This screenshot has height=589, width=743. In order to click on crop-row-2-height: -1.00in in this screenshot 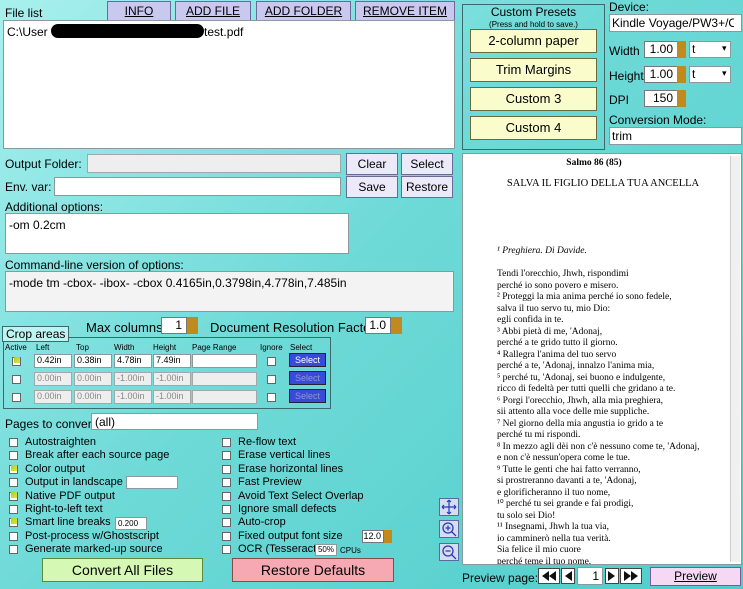, I will do `click(172, 379)`.